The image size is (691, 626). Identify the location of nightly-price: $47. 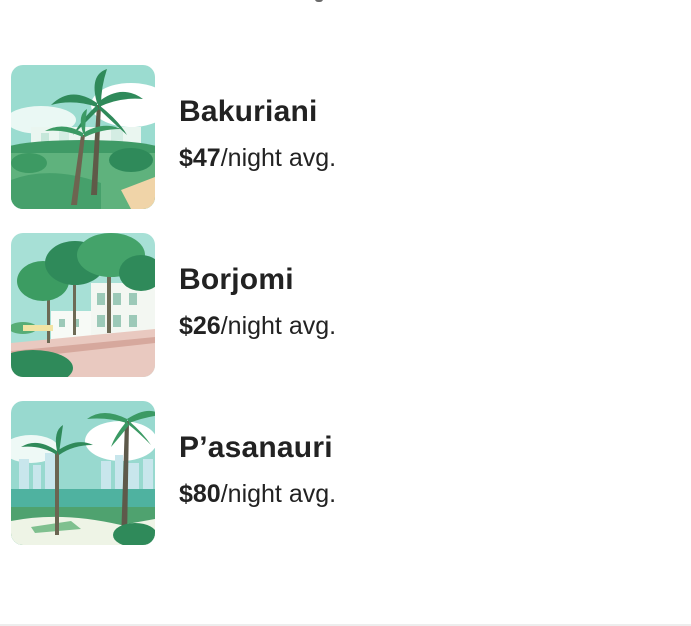
(200, 158).